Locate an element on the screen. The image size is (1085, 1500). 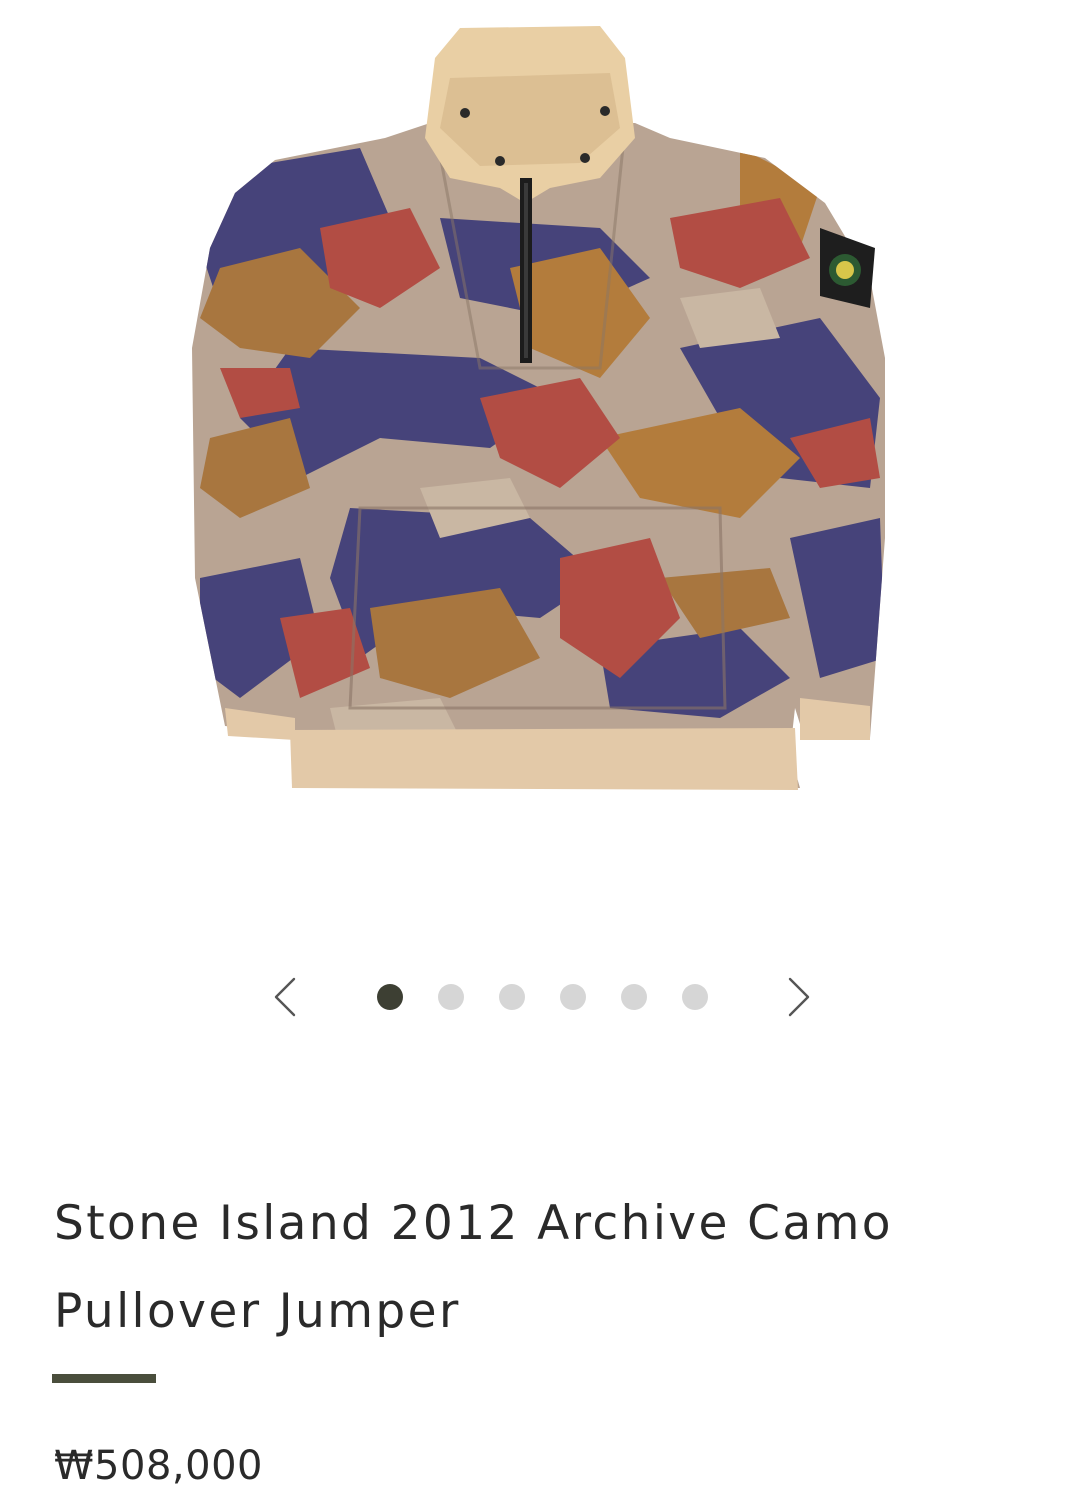
carousel-next-button is located at coordinates (798, 997).